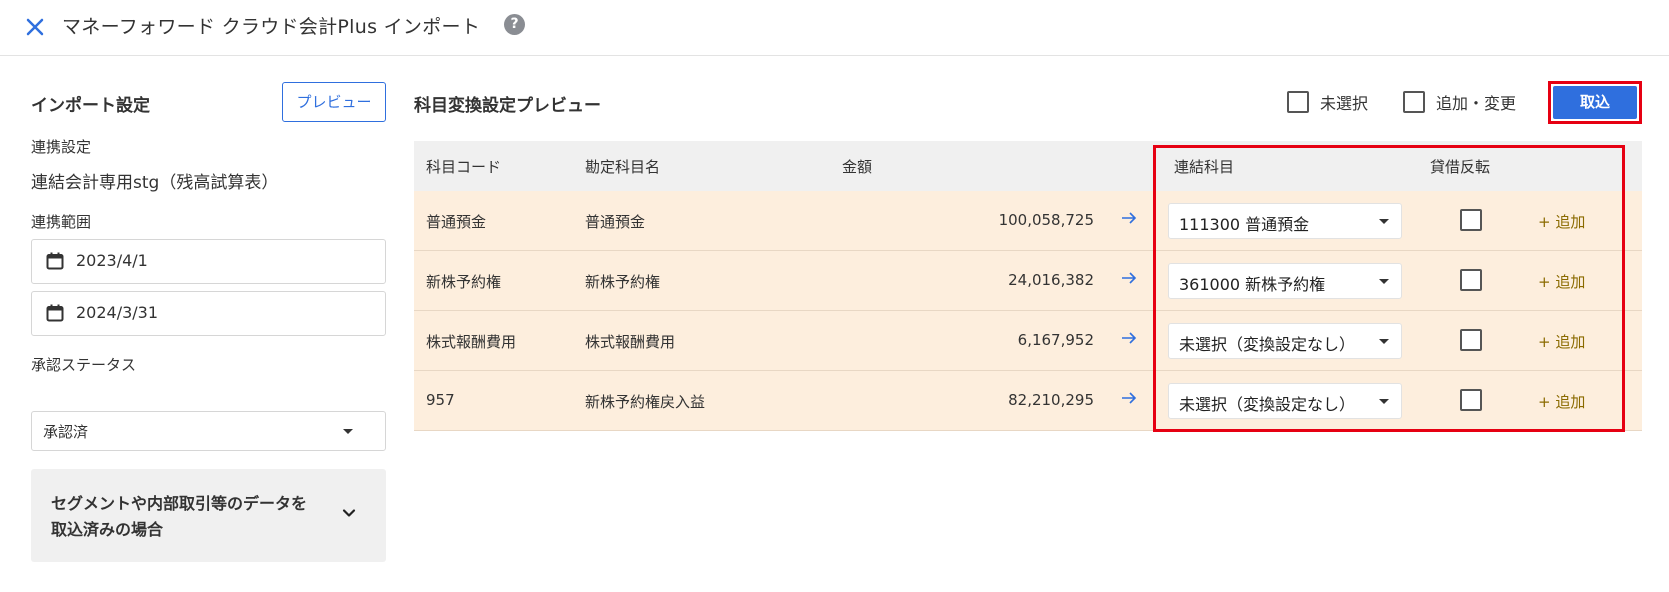 This screenshot has height=592, width=1669. I want to click on linked-account-select: 361000 新株予約権, so click(1285, 281).